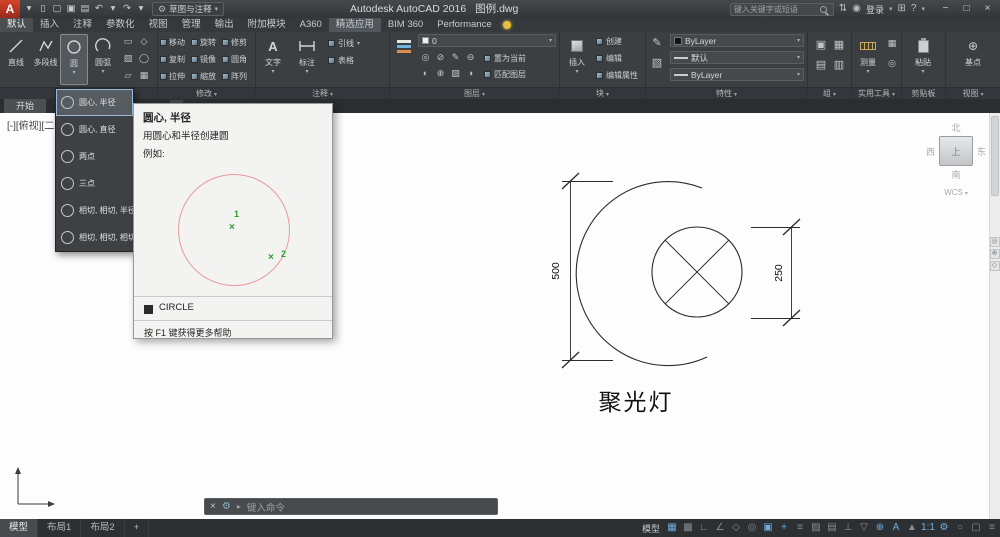  Describe the element at coordinates (144, 76) in the screenshot. I see `point-icon: ▦` at that location.